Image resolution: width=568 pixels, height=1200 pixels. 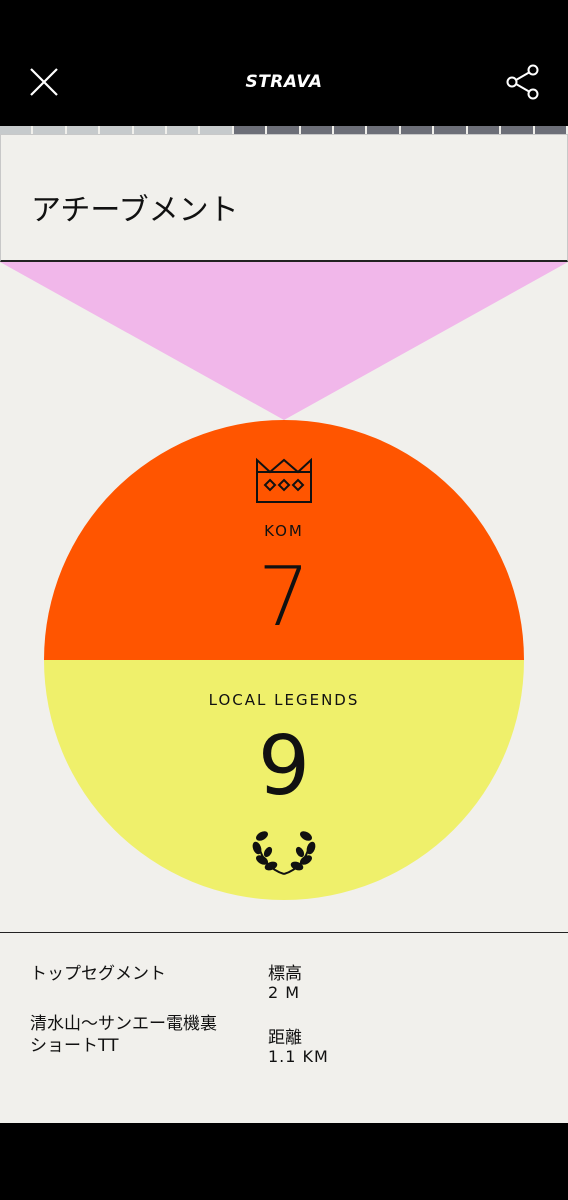 What do you see at coordinates (284, 700) in the screenshot?
I see `local-legends-label: LOCAL LEGENDS` at bounding box center [284, 700].